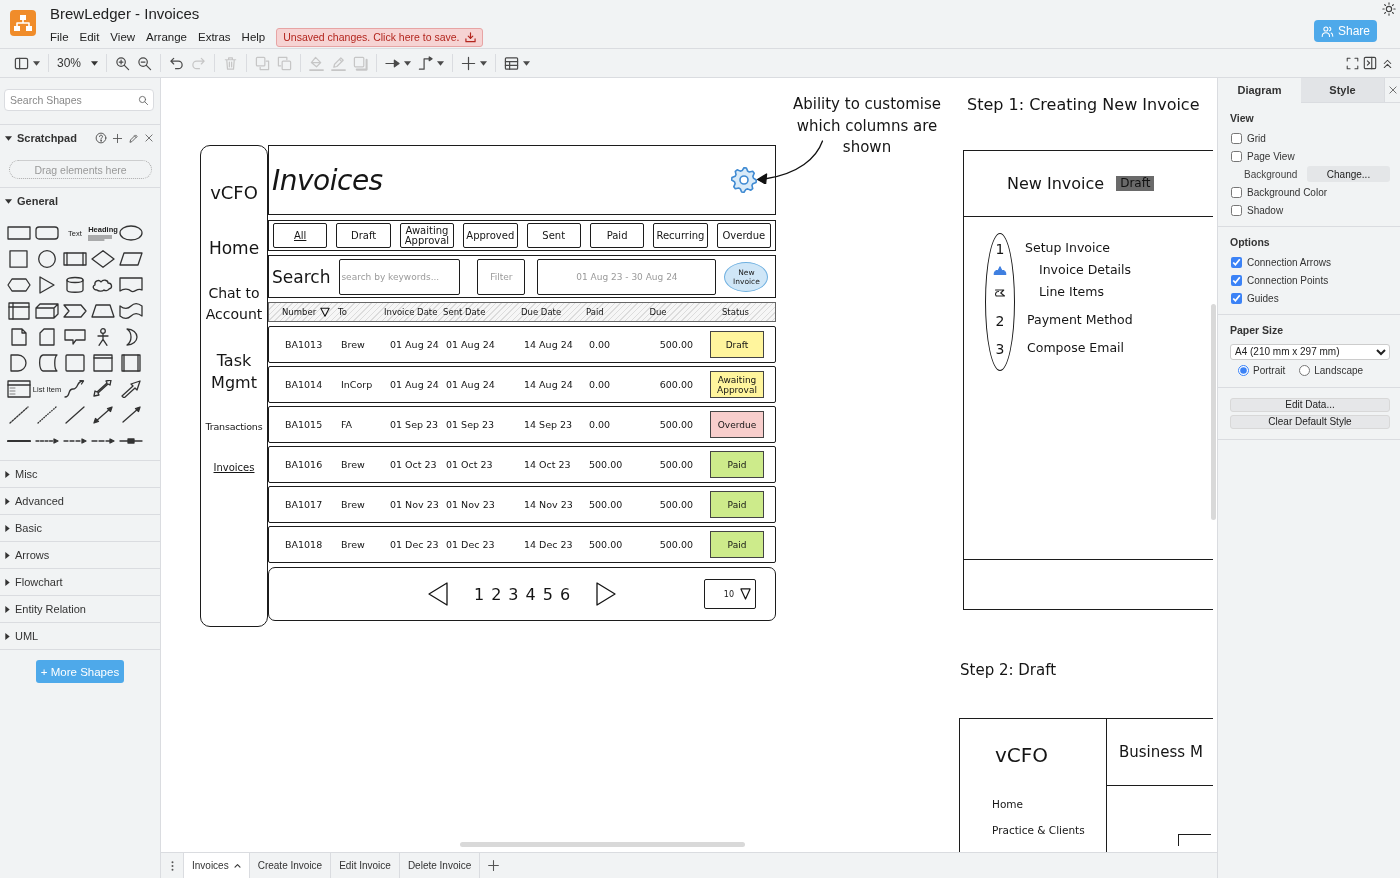  Describe the element at coordinates (103, 415) in the screenshot. I see `bidirectional-arrow-icon` at that location.